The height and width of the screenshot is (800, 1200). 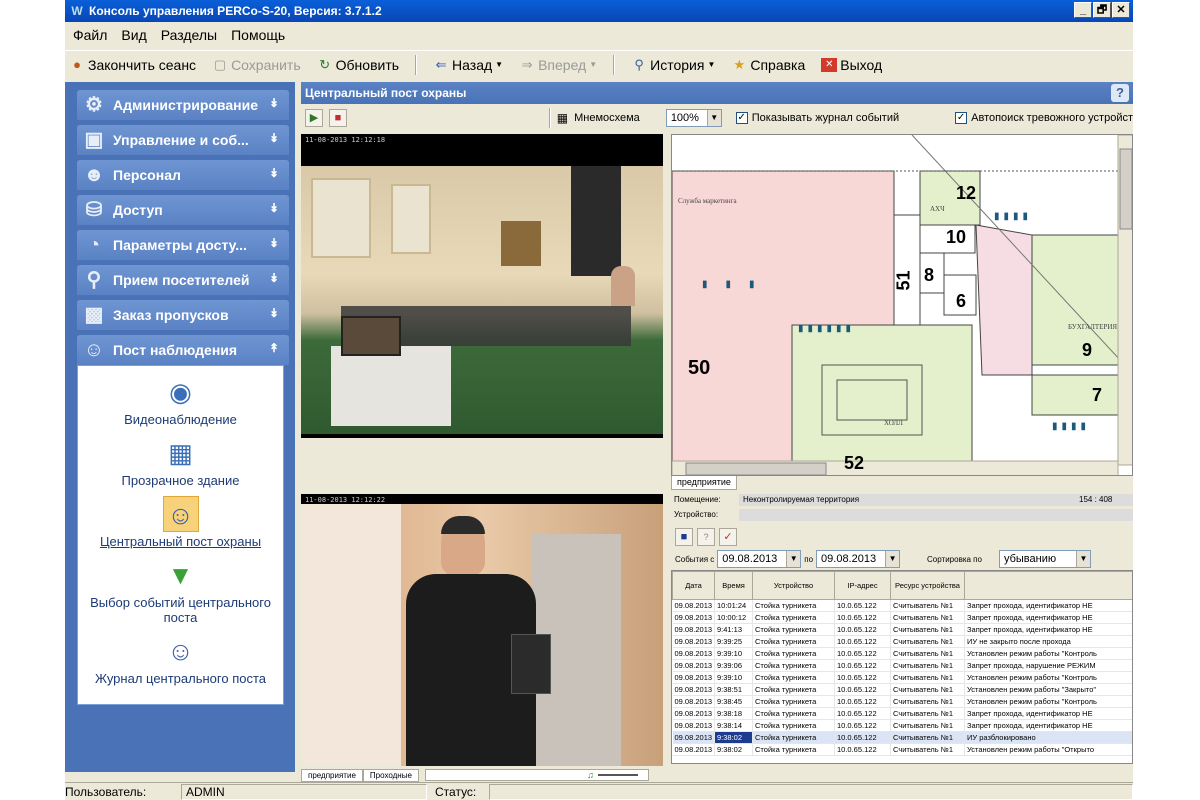 I want to click on sub-item-video: ◉ Видеонаблюдение, so click(x=181, y=400).